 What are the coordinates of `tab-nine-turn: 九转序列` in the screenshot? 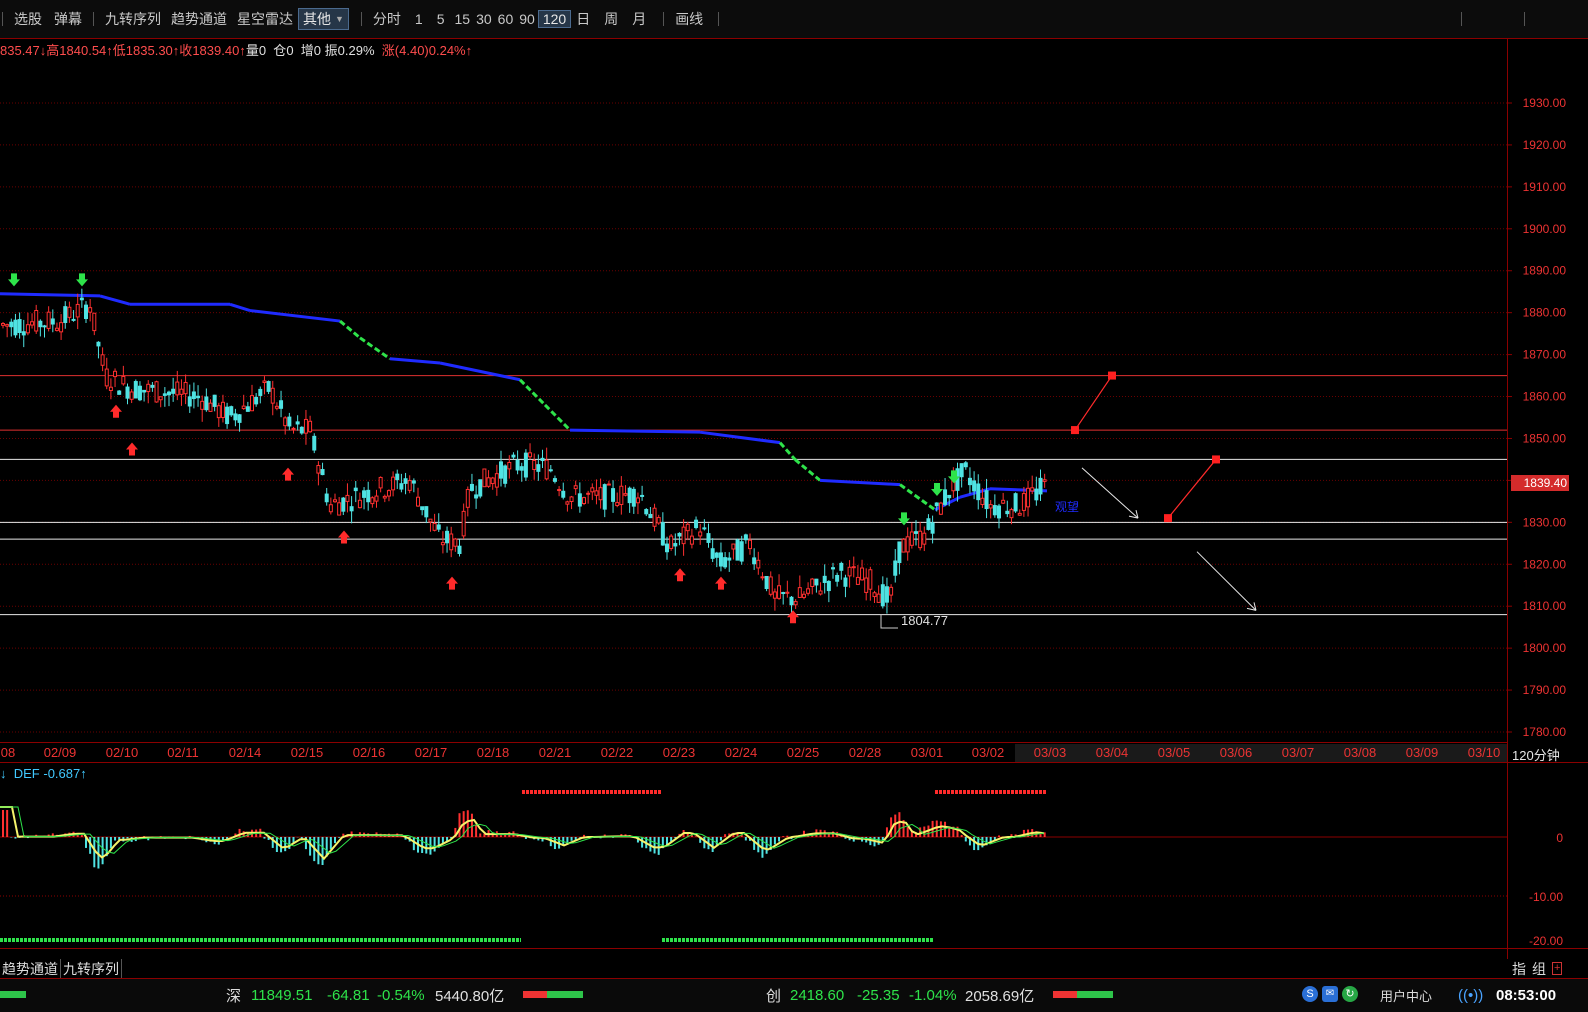 It's located at (91, 968).